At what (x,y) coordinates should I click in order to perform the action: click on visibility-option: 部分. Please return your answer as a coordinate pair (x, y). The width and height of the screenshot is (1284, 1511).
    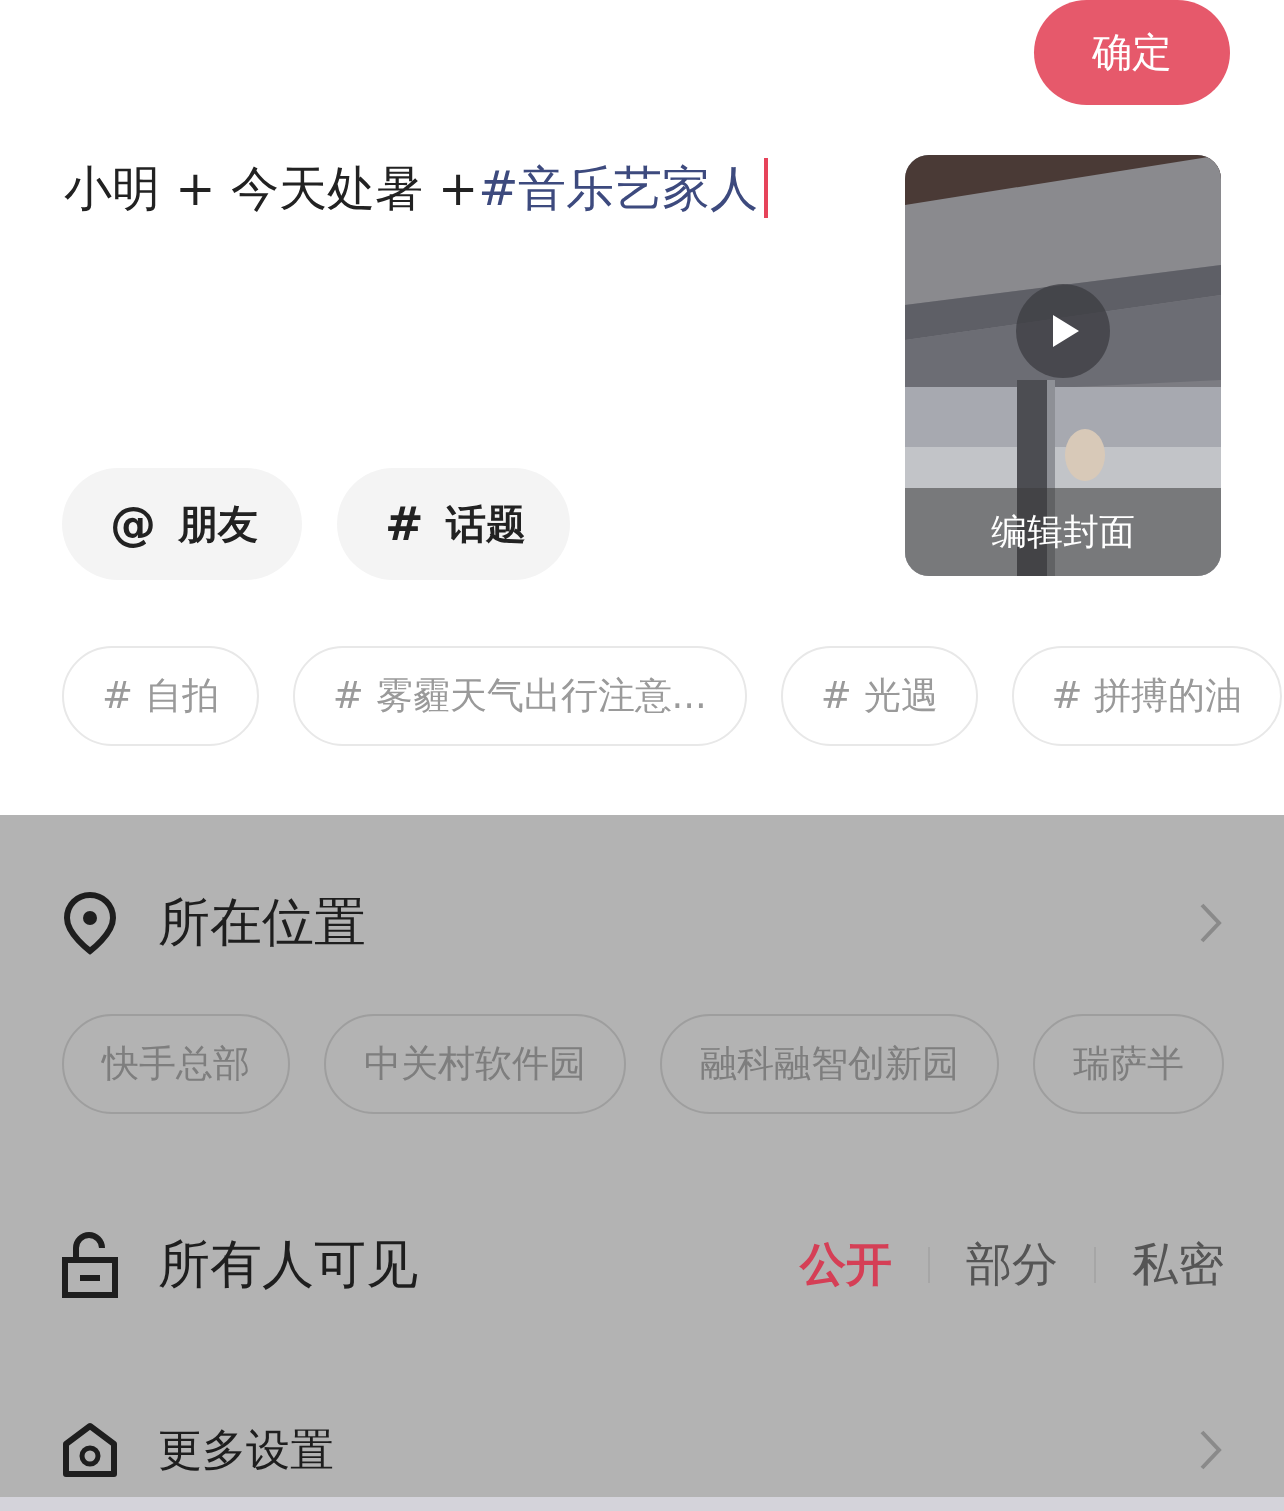
    Looking at the image, I should click on (1012, 1265).